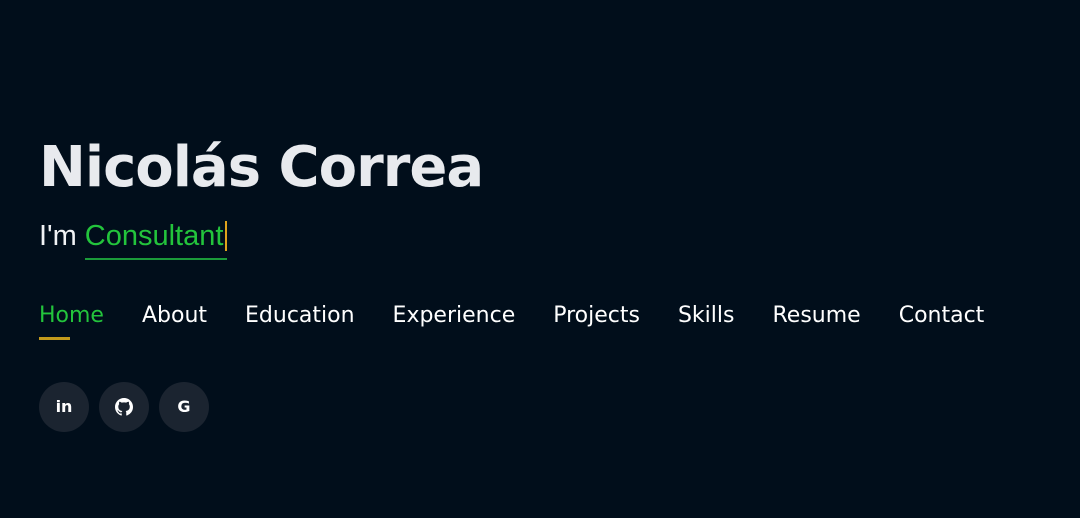  I want to click on linkedin-button: in, so click(64, 407).